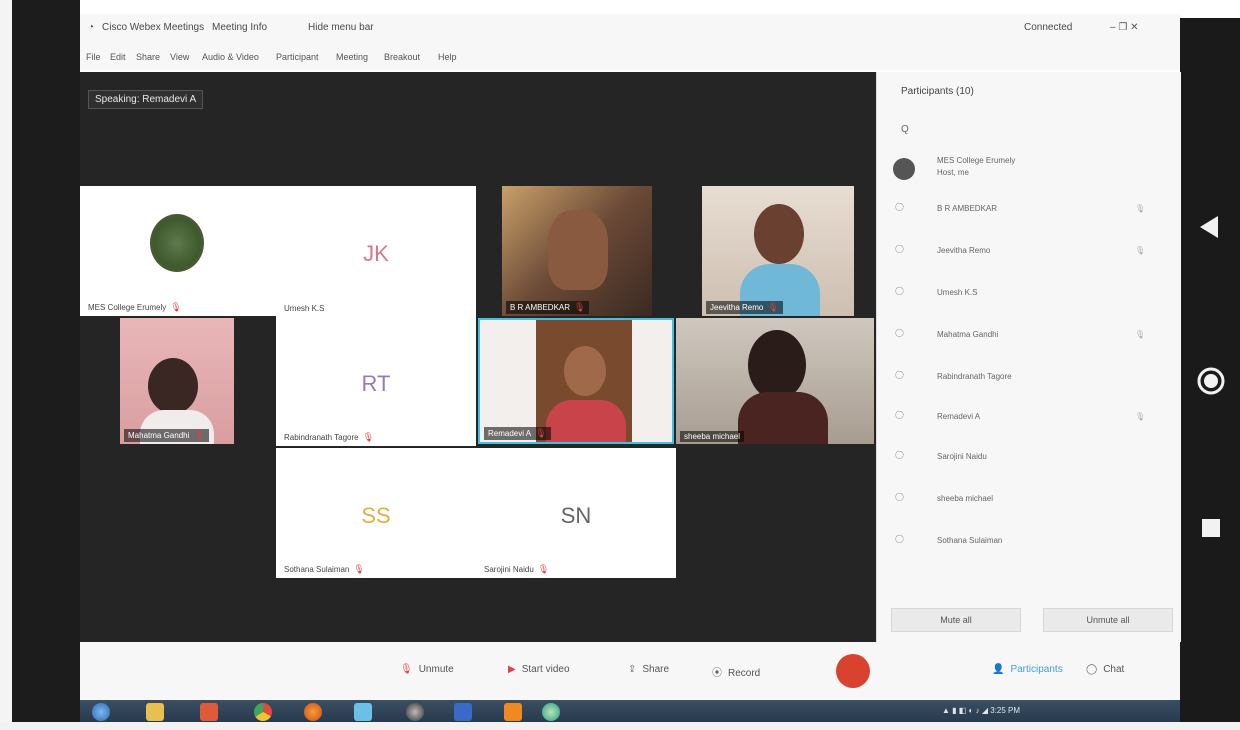 Image resolution: width=1240 pixels, height=730 pixels. Describe the element at coordinates (1029, 500) in the screenshot. I see `participant-row: ◯ sheeba michael` at that location.